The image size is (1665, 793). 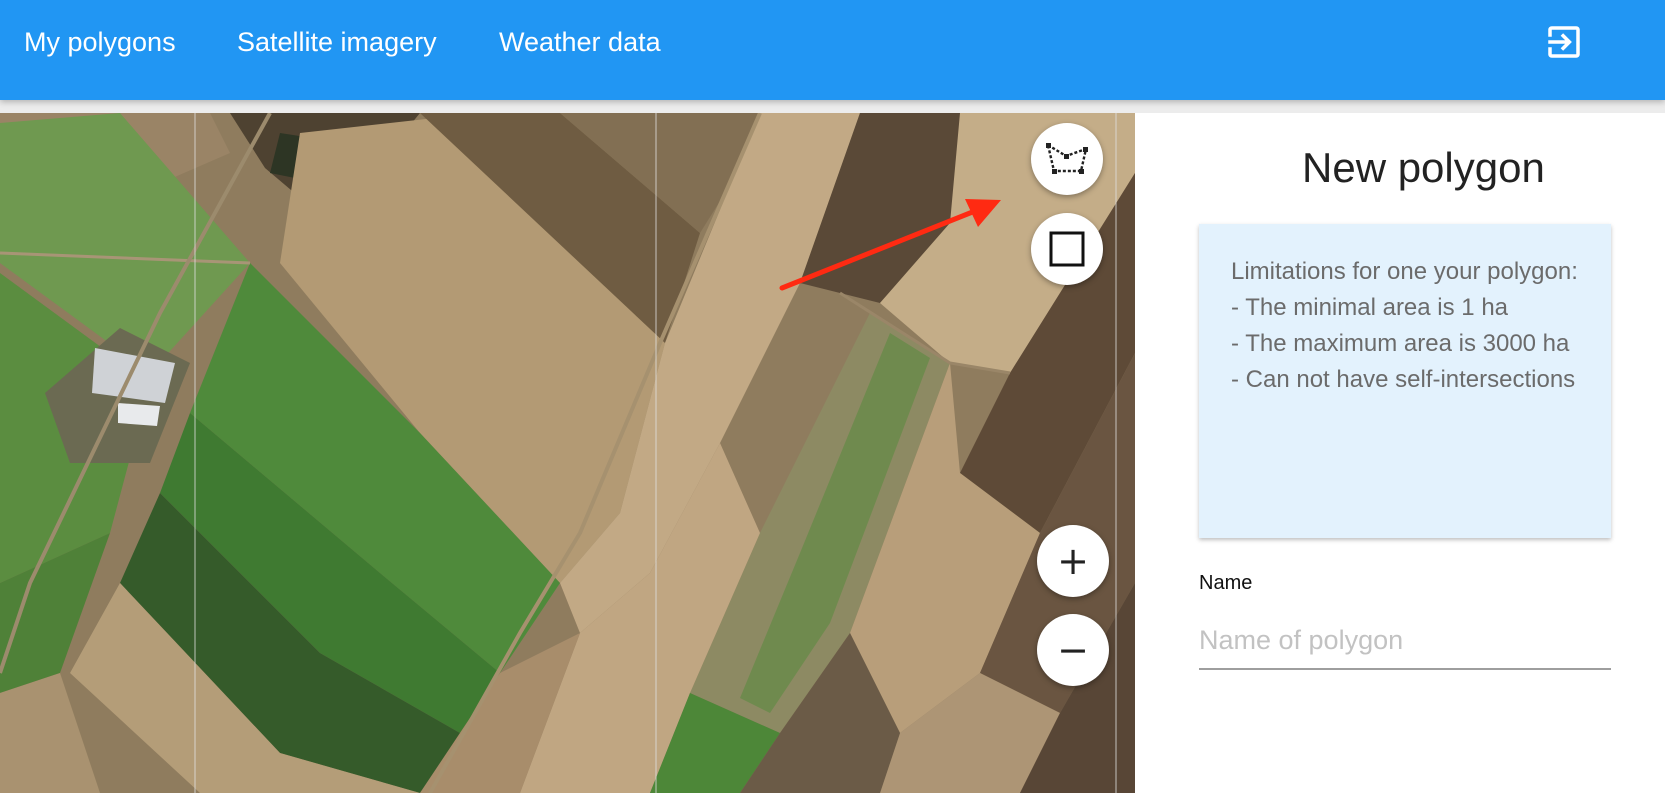 I want to click on plus-icon: +, so click(x=1073, y=561).